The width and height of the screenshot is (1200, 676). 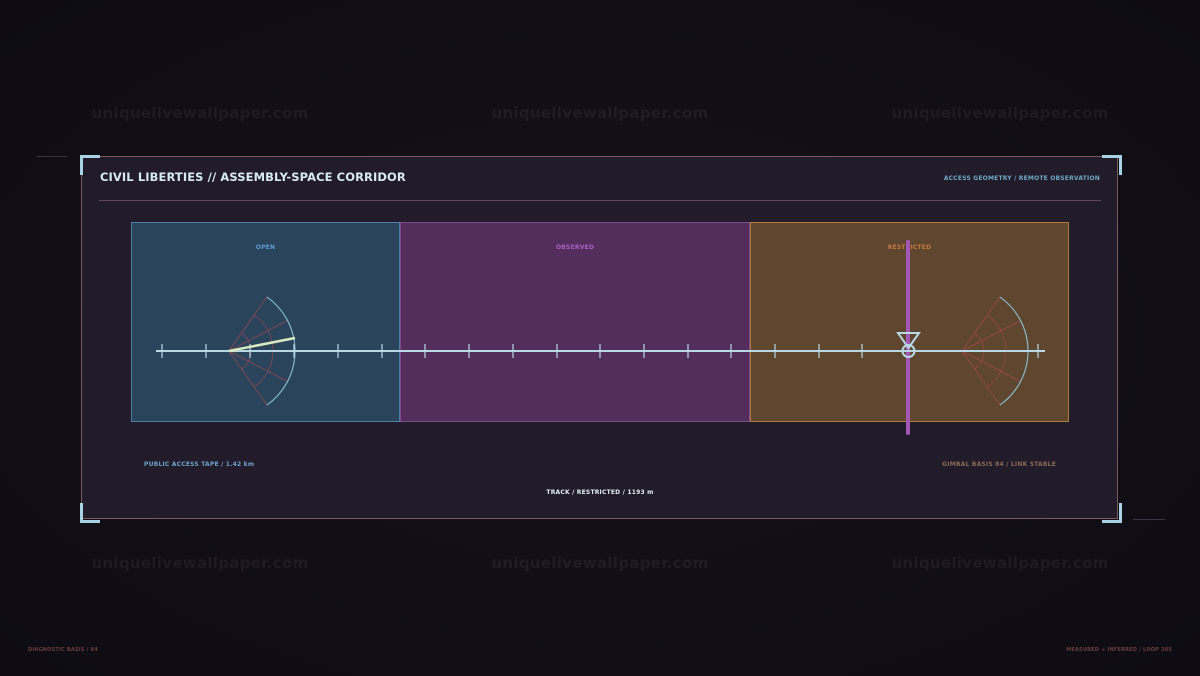 I want to click on track-caption: TRACK / RESTRICTED / 1193 m, so click(x=600, y=492).